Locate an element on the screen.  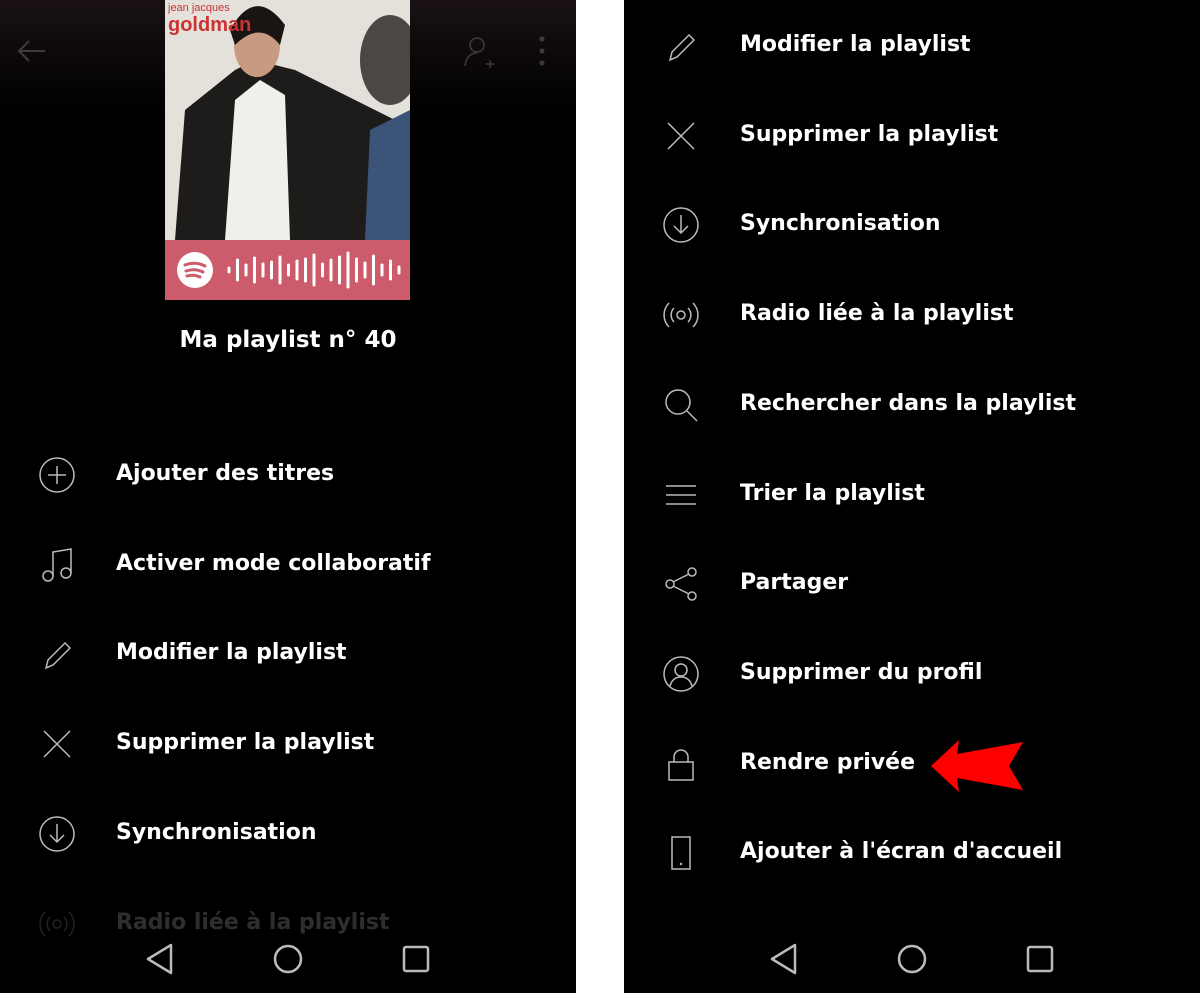
menu-item-supprimer-du-profil: Supprimer du profil is located at coordinates (912, 674).